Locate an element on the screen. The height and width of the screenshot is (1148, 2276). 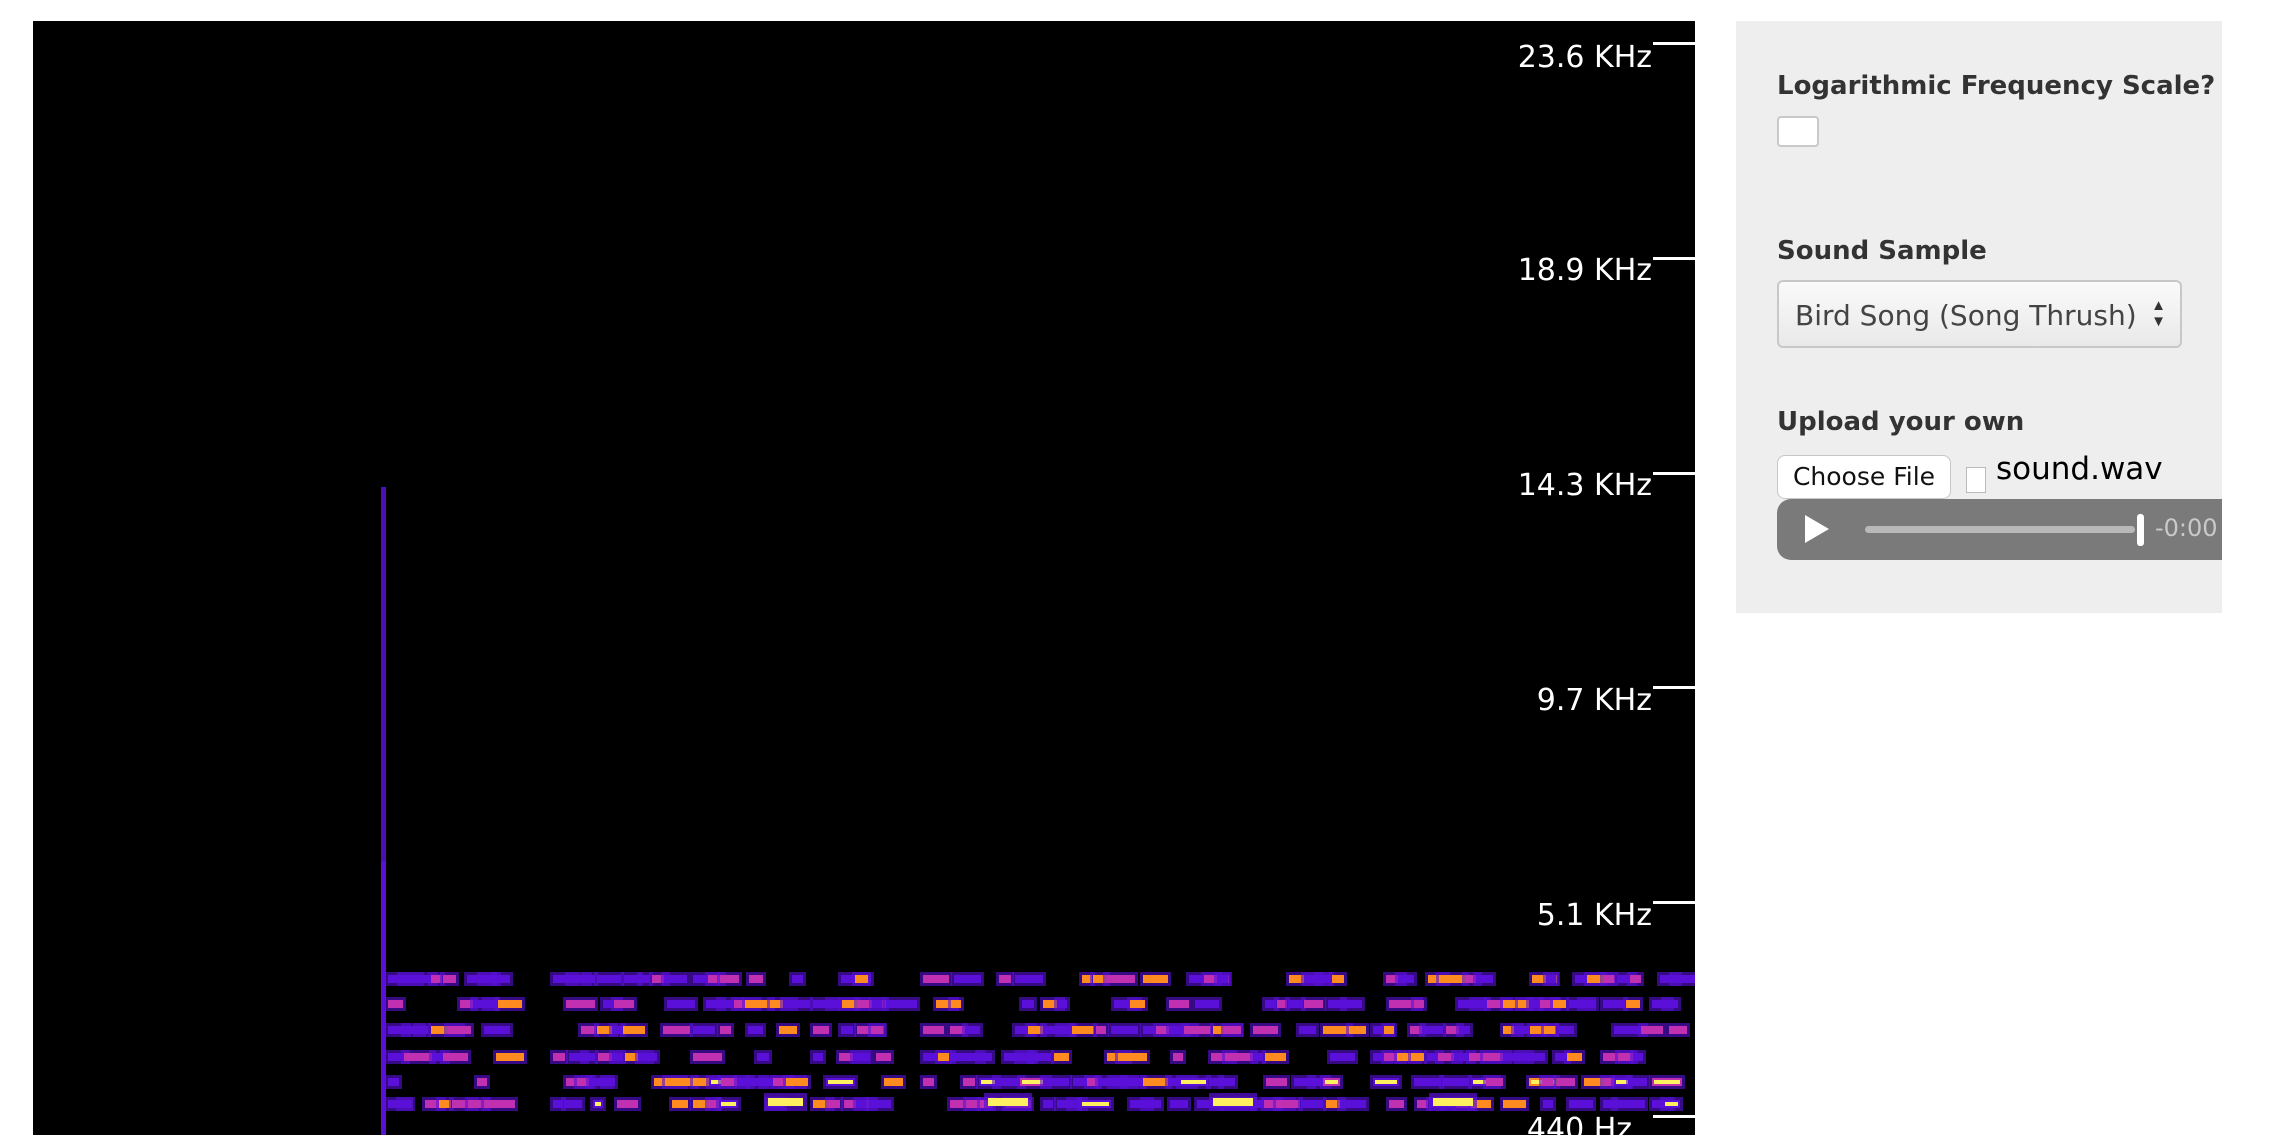
freq-label-23-6khz: 23.6 KHz is located at coordinates (1584, 57).